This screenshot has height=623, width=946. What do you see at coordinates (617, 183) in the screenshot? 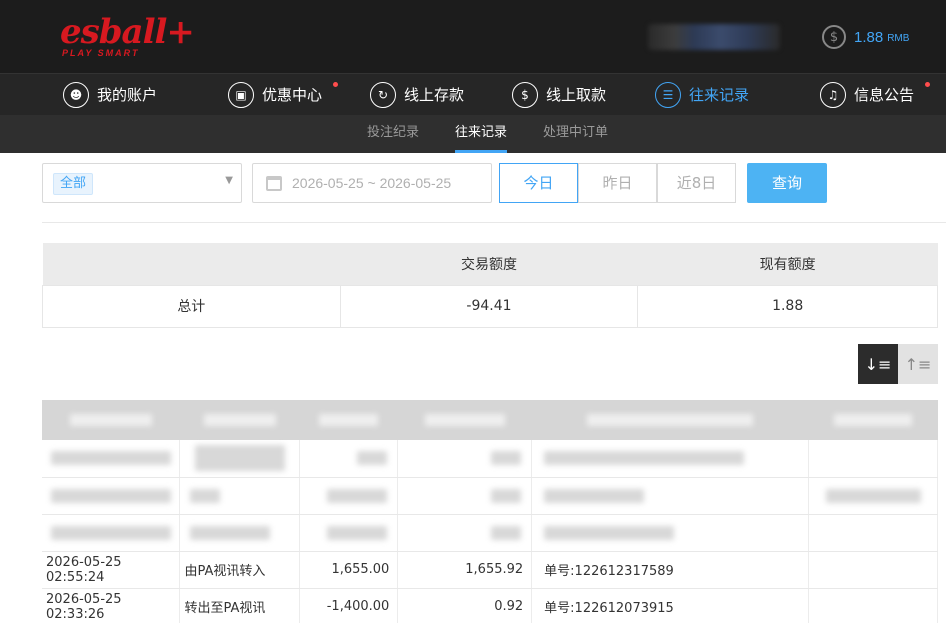
I see `range-yesterday-button: 昨日` at bounding box center [617, 183].